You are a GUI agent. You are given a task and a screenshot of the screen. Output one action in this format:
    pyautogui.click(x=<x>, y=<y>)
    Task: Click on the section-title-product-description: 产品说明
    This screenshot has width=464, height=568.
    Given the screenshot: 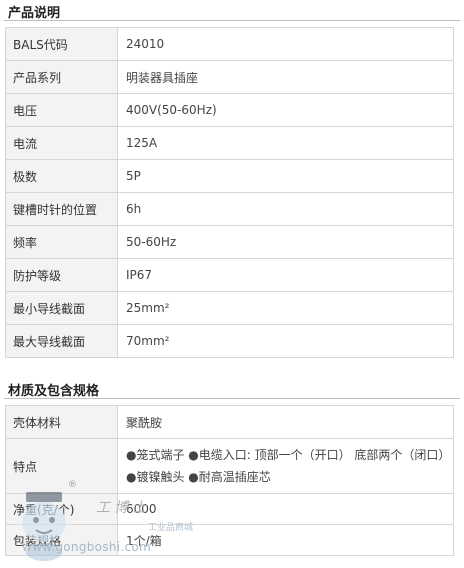 What is the action you would take?
    pyautogui.click(x=34, y=13)
    